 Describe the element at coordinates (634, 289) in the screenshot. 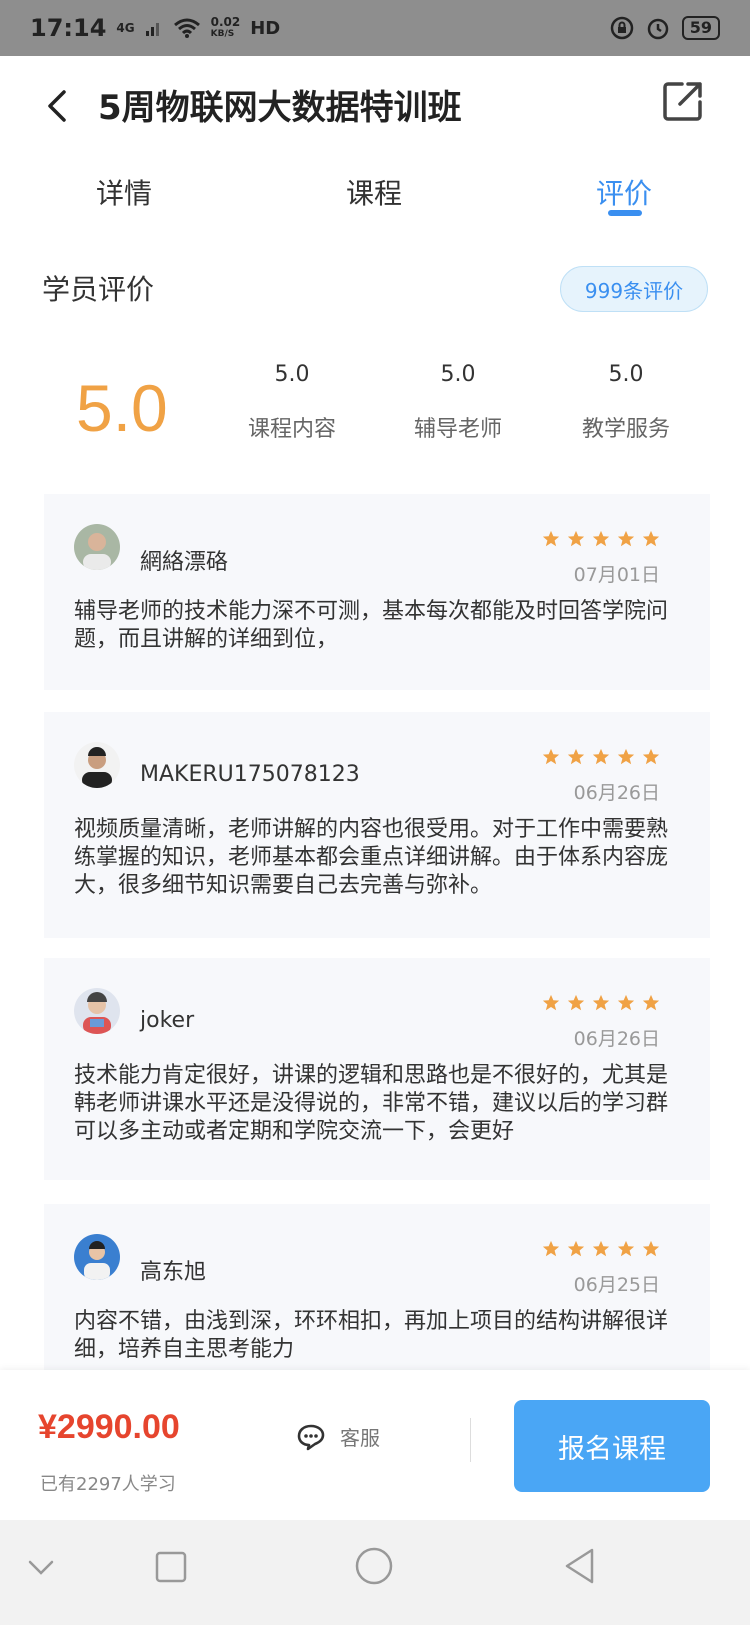

I see `review-count-badge: 999条评价` at that location.